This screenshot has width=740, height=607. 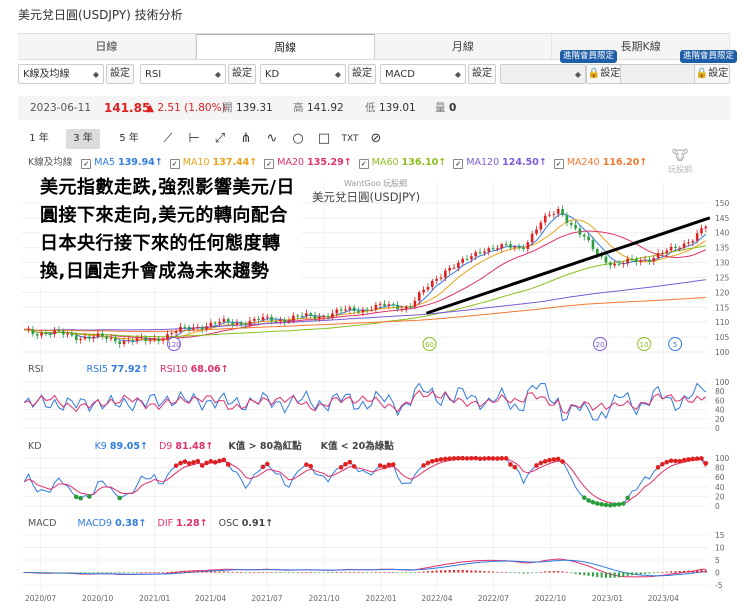 What do you see at coordinates (265, 446) in the screenshot?
I see `kd-note-red: K值 > 80為紅點` at bounding box center [265, 446].